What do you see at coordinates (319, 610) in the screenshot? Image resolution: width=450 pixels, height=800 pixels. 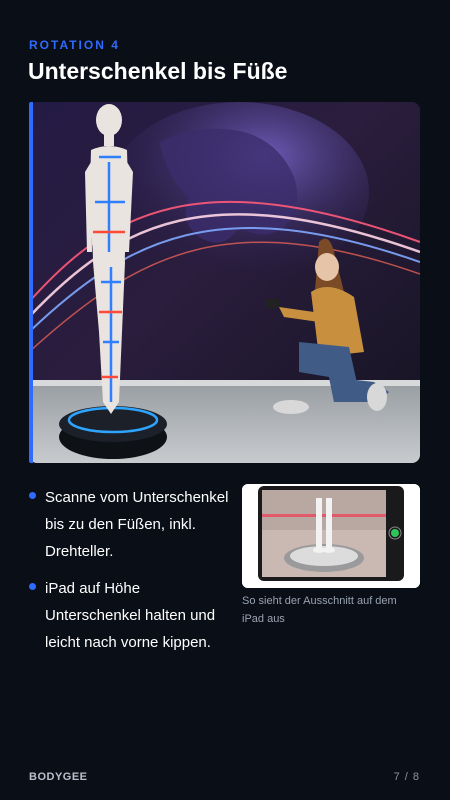 I see `thumbnail-caption: So sieht der Ausschnitt auf dem iPad aus` at bounding box center [319, 610].